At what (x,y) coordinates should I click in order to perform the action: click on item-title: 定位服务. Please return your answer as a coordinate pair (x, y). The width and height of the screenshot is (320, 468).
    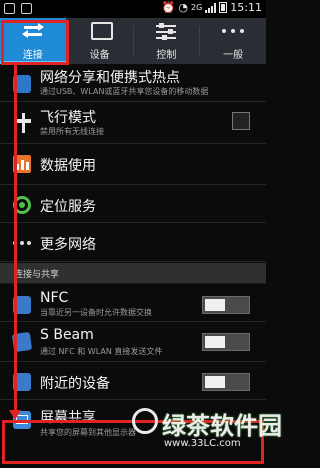
    Looking at the image, I should click on (68, 207).